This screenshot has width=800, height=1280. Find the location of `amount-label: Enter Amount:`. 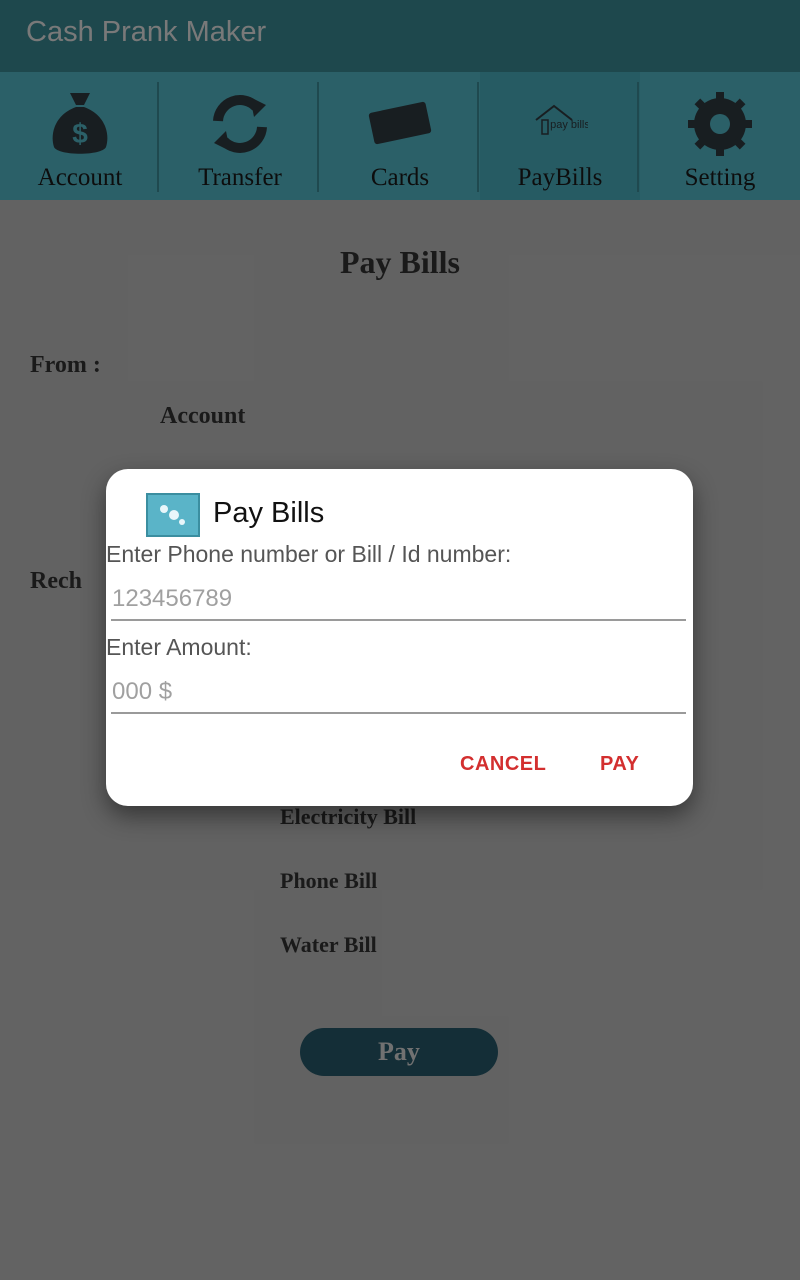

amount-label: Enter Amount: is located at coordinates (179, 647).